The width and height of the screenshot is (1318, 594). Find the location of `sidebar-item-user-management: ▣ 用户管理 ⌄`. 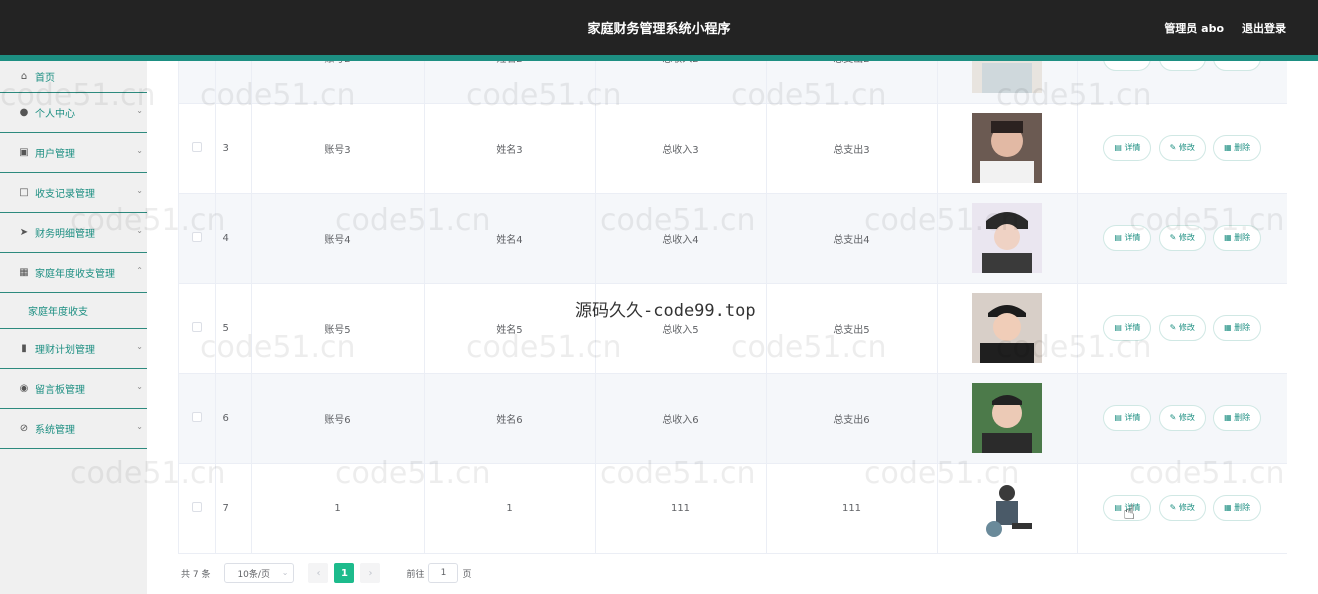

sidebar-item-user-management: ▣ 用户管理 ⌄ is located at coordinates (73, 153).